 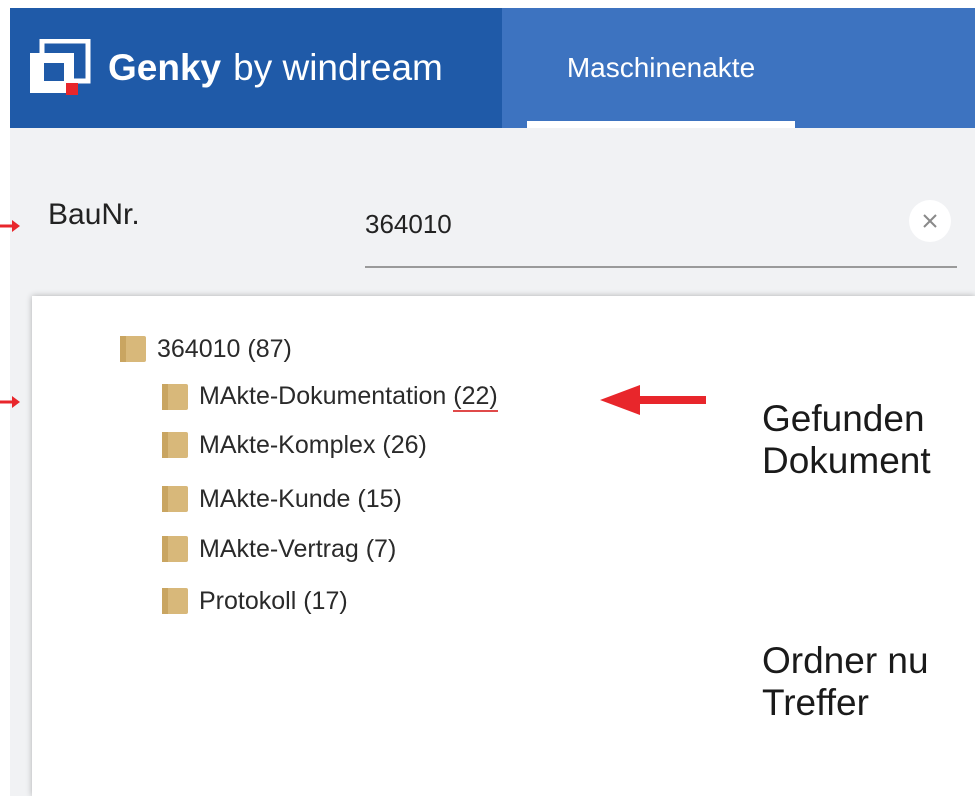 I want to click on tree-node-label: MAkte-Vertrag (7), so click(x=298, y=548).